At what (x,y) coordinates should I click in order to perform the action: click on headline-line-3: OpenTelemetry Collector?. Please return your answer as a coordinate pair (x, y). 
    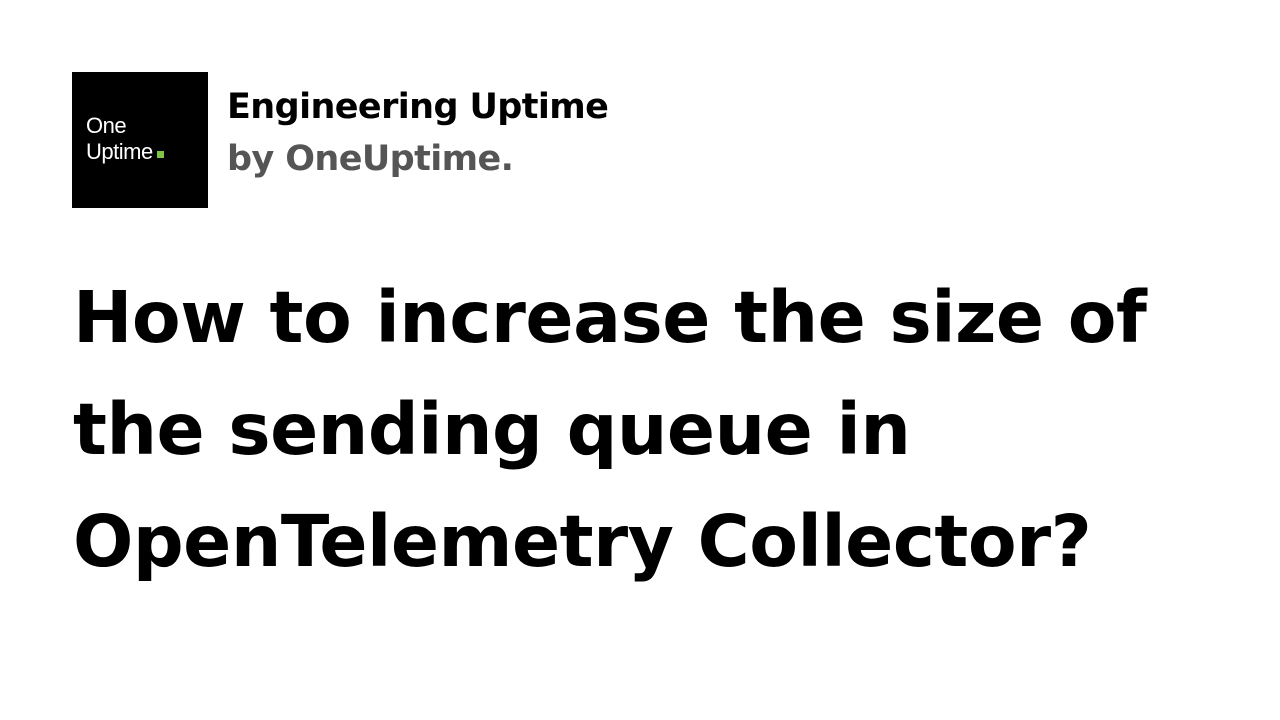
    Looking at the image, I should click on (582, 541).